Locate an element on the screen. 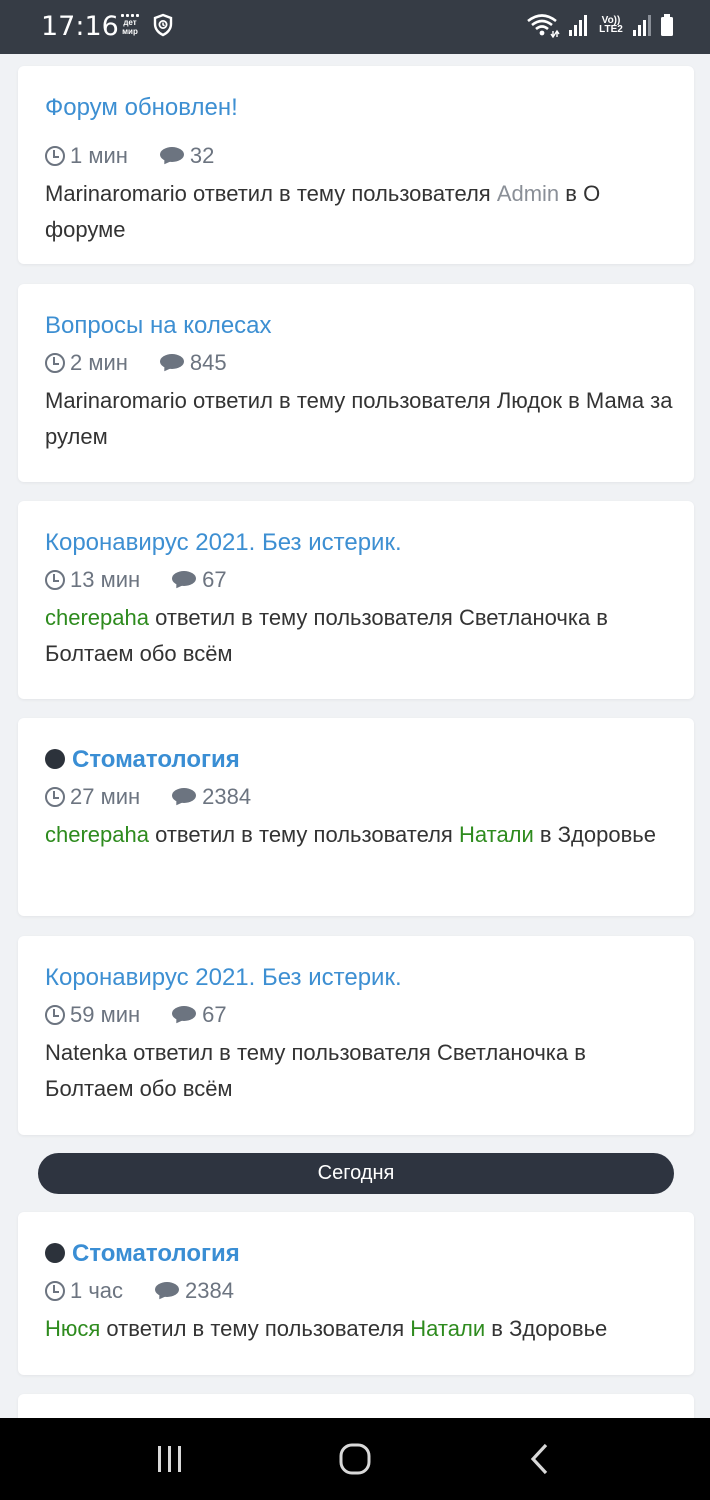 This screenshot has height=1500, width=710. back-button is located at coordinates (540, 1459).